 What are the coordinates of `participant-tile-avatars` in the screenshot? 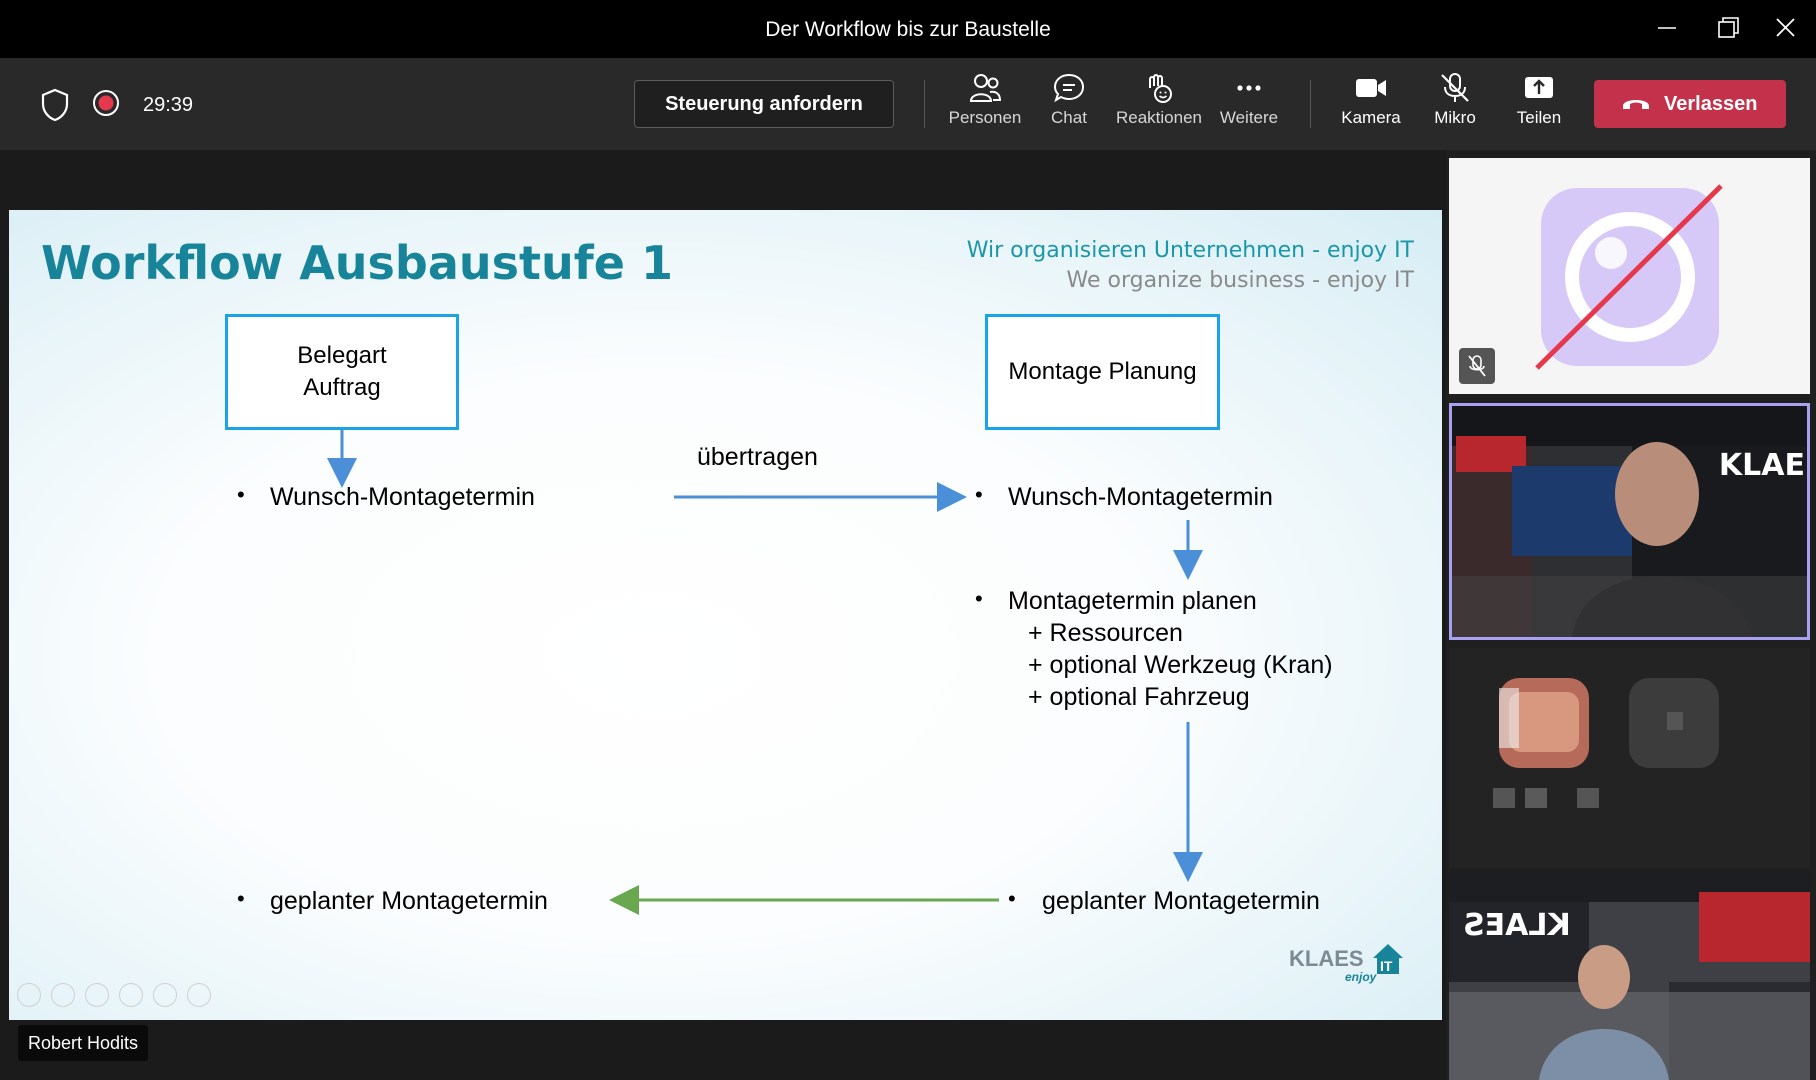 It's located at (1629, 758).